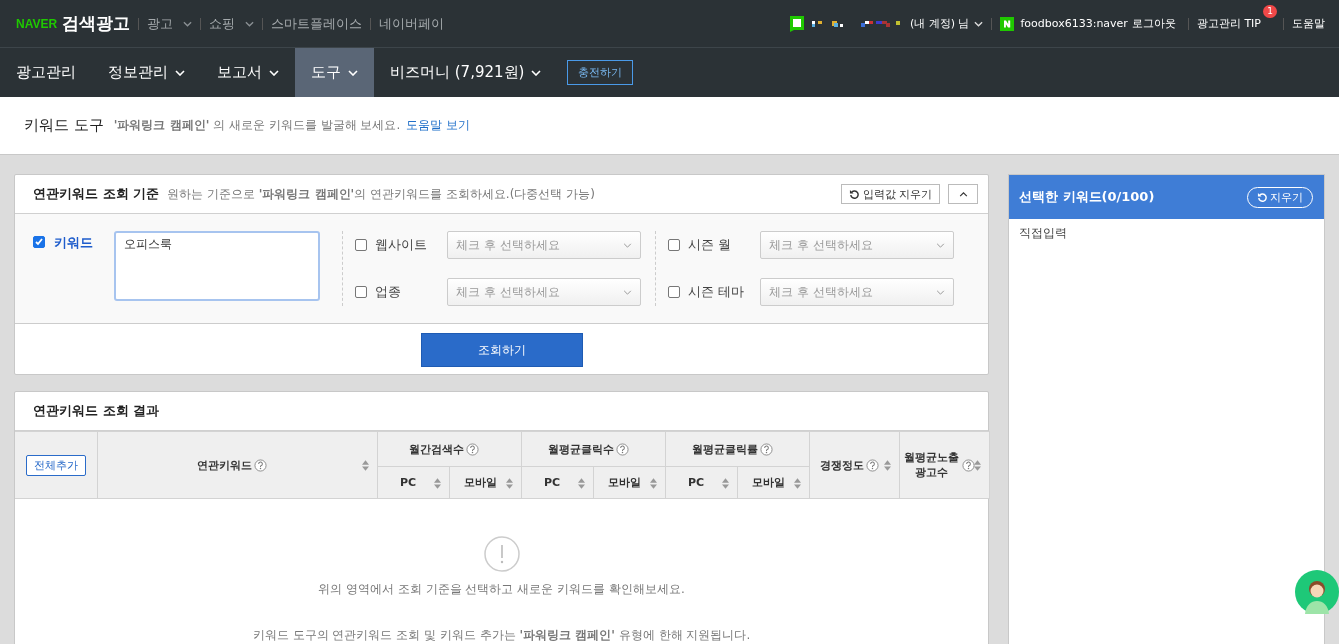 This screenshot has width=1339, height=644. I want to click on top-link: 네이버페이, so click(412, 23).